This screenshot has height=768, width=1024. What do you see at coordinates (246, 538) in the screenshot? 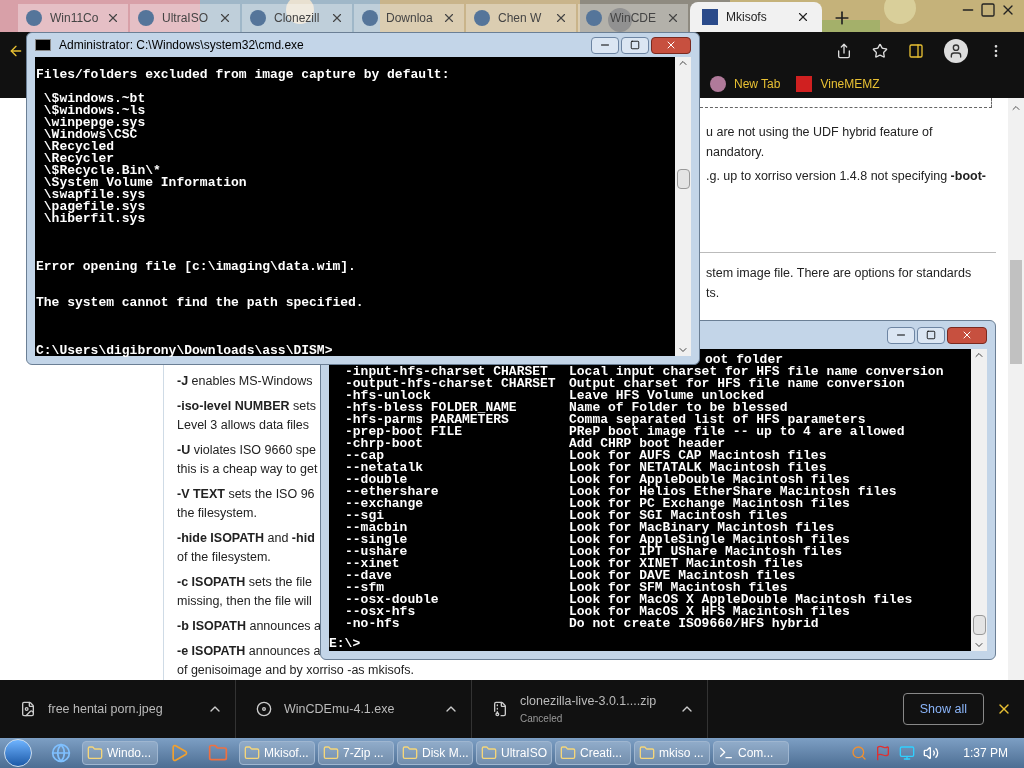
I see `article-text: -hide ISOPATH and -hid` at bounding box center [246, 538].